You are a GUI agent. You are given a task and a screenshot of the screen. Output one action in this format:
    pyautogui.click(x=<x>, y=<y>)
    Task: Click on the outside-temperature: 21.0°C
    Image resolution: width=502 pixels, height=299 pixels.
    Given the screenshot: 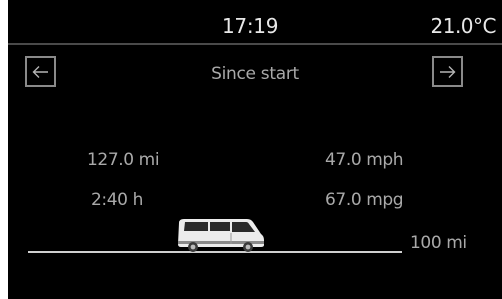 What is the action you would take?
    pyautogui.click(x=463, y=26)
    